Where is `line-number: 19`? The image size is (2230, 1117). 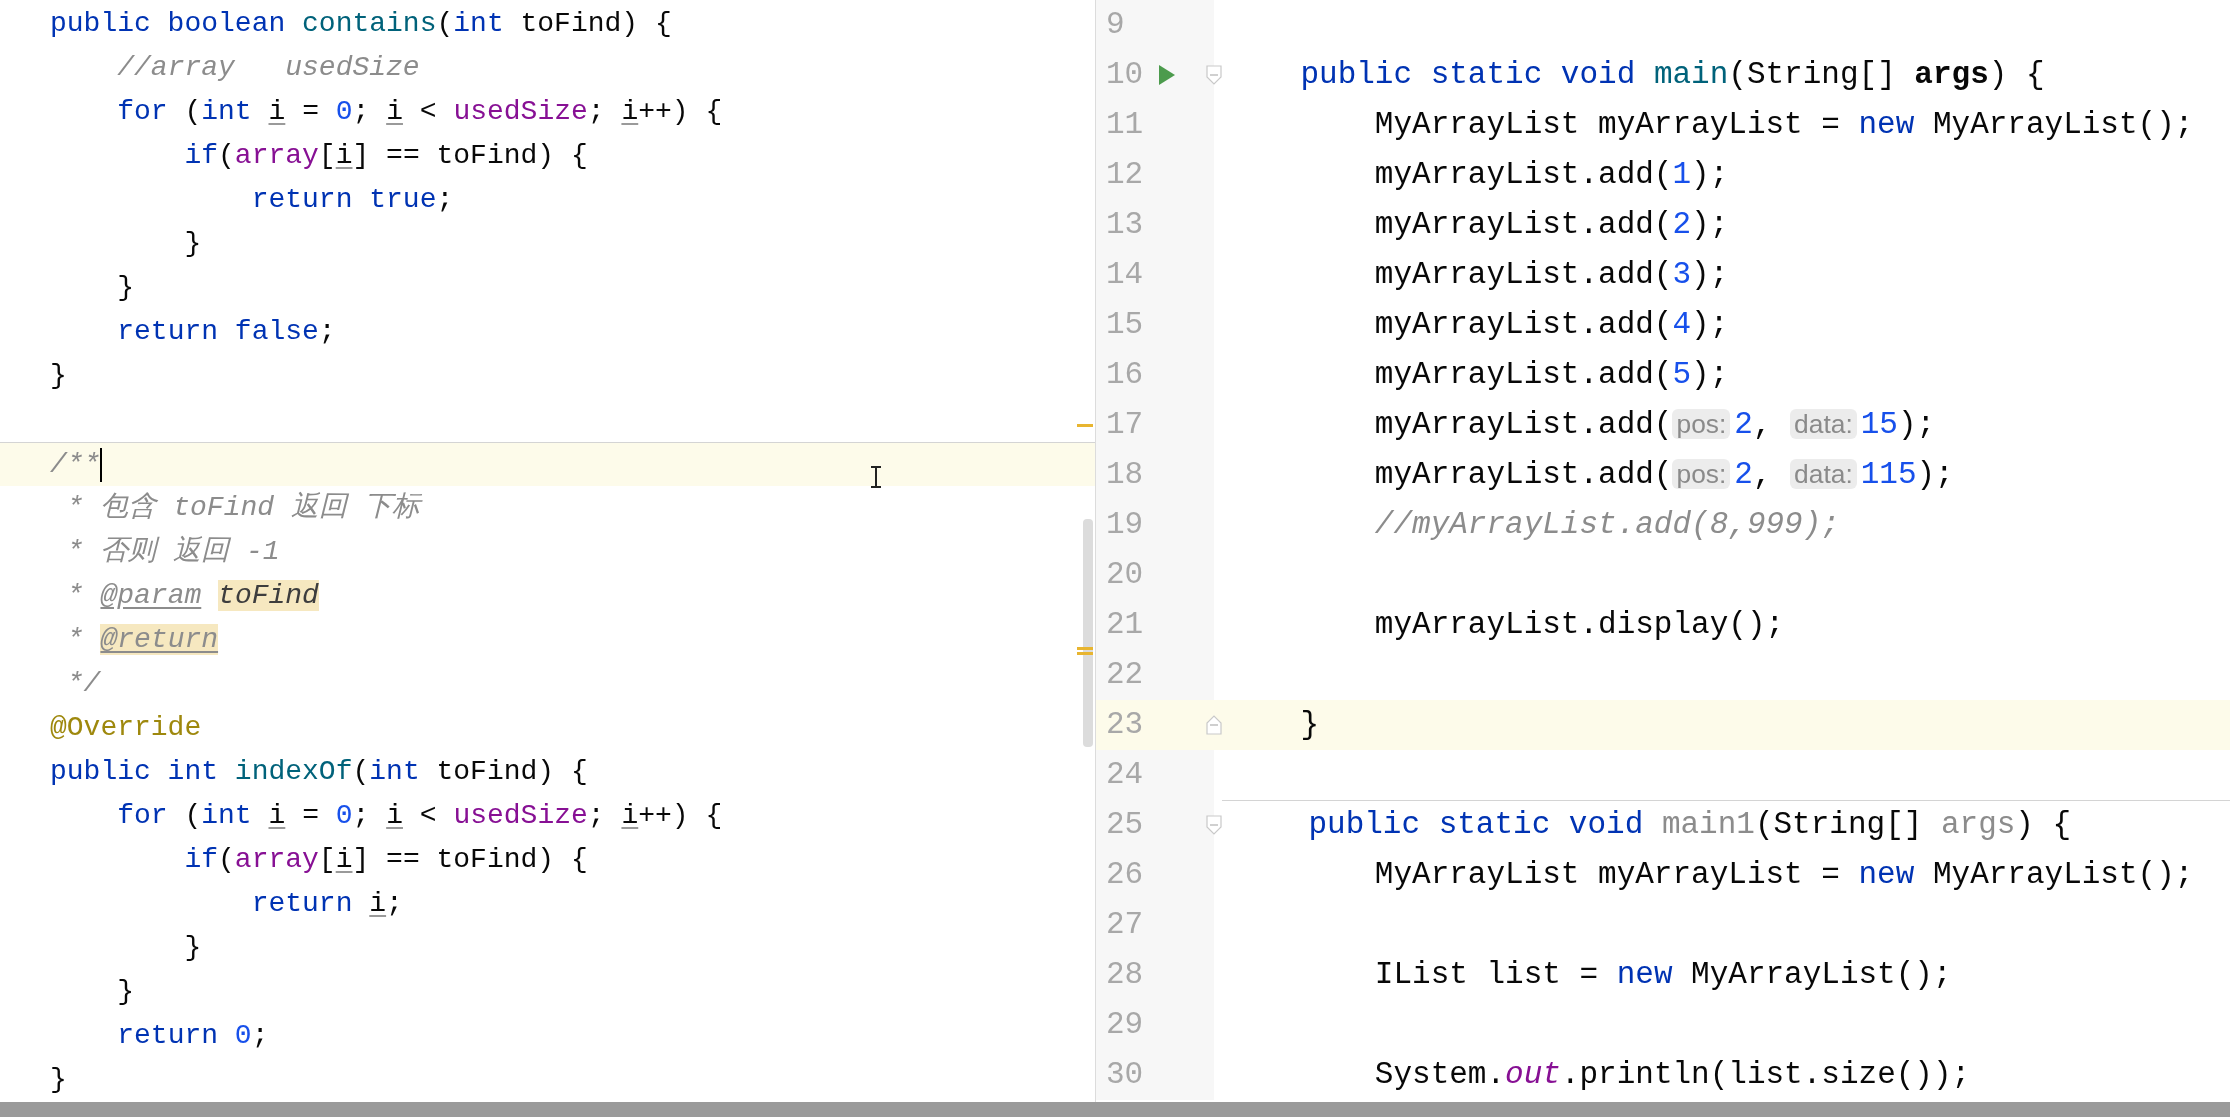
line-number: 19 is located at coordinates (1125, 524).